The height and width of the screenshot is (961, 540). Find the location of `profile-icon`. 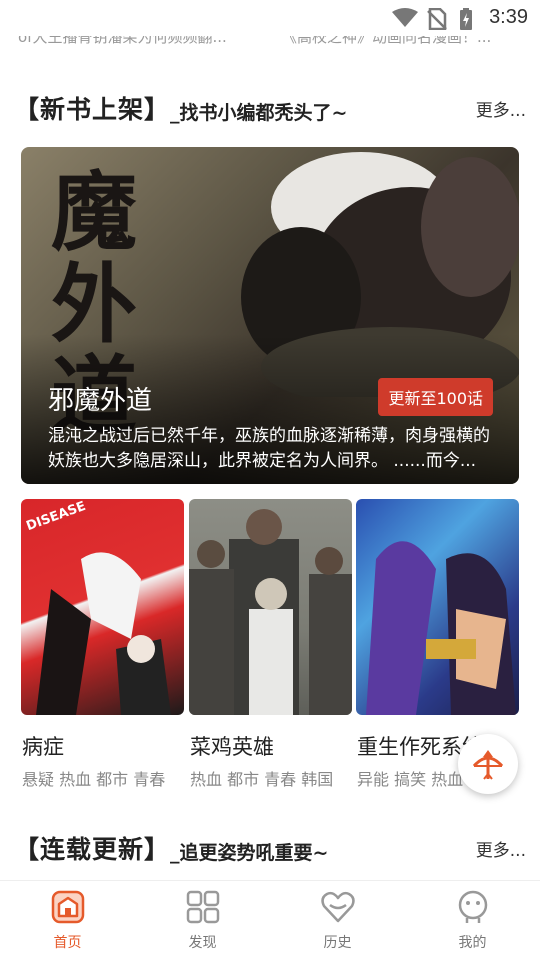

profile-icon is located at coordinates (473, 906).